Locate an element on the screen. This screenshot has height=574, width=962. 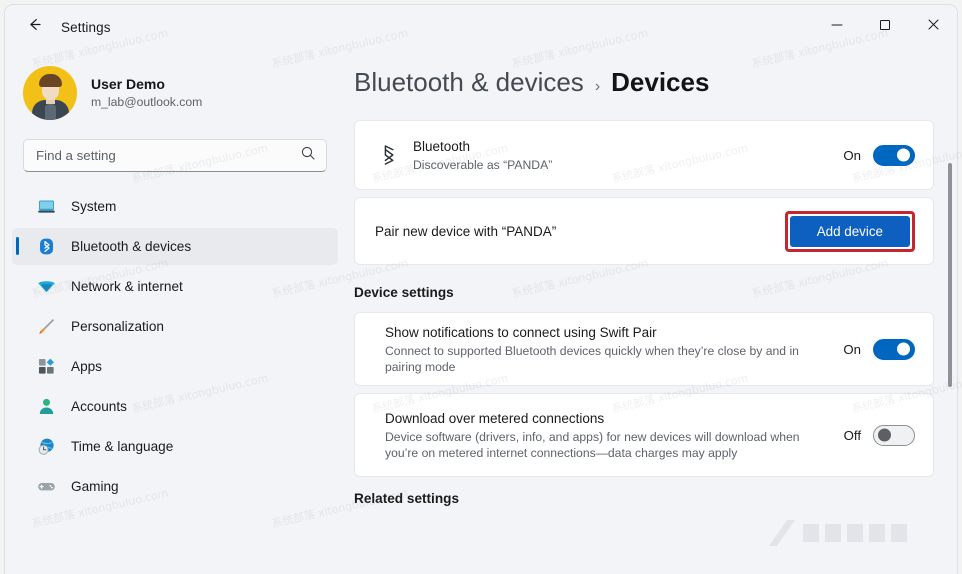
sidebar-item-label: System is located at coordinates (94, 206).